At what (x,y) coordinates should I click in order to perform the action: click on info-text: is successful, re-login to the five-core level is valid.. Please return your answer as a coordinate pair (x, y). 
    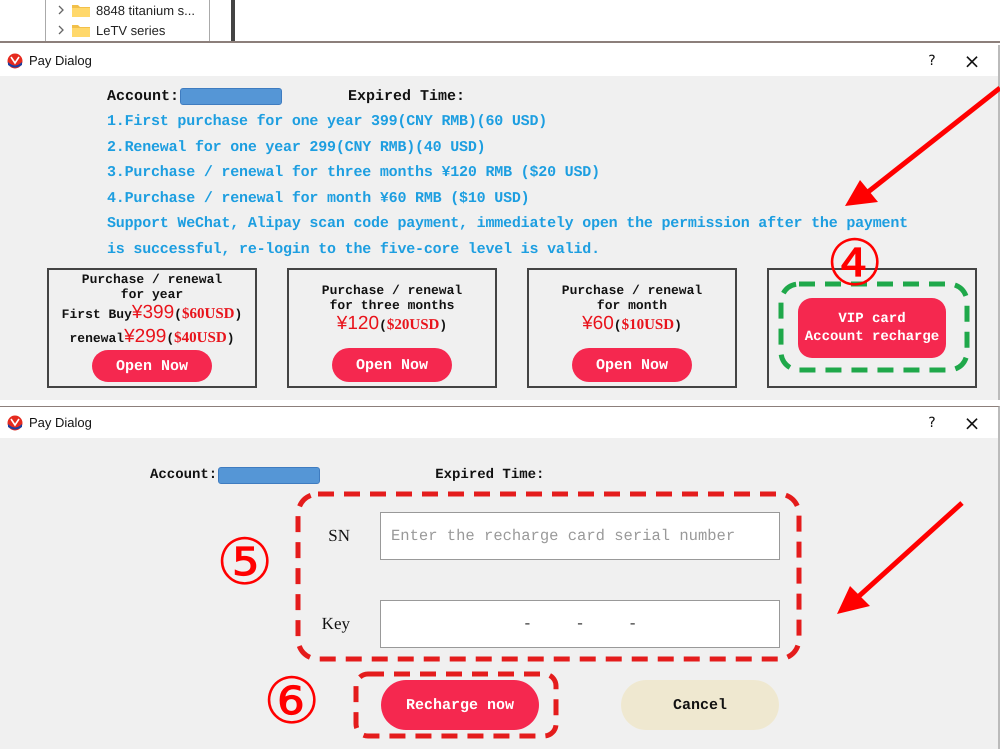
    Looking at the image, I should click on (353, 250).